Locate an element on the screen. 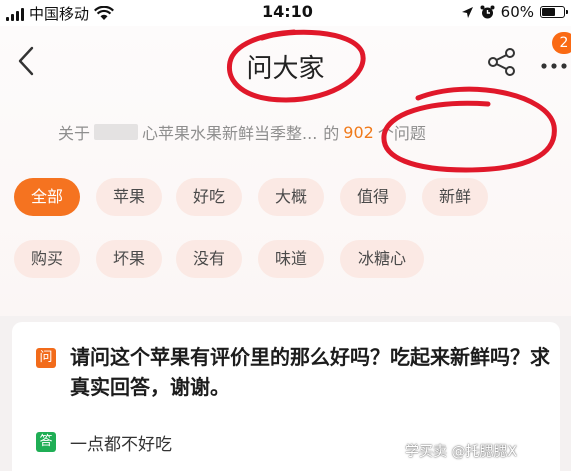 The height and width of the screenshot is (471, 571). tag-bad-fruit: 坏果 is located at coordinates (129, 259).